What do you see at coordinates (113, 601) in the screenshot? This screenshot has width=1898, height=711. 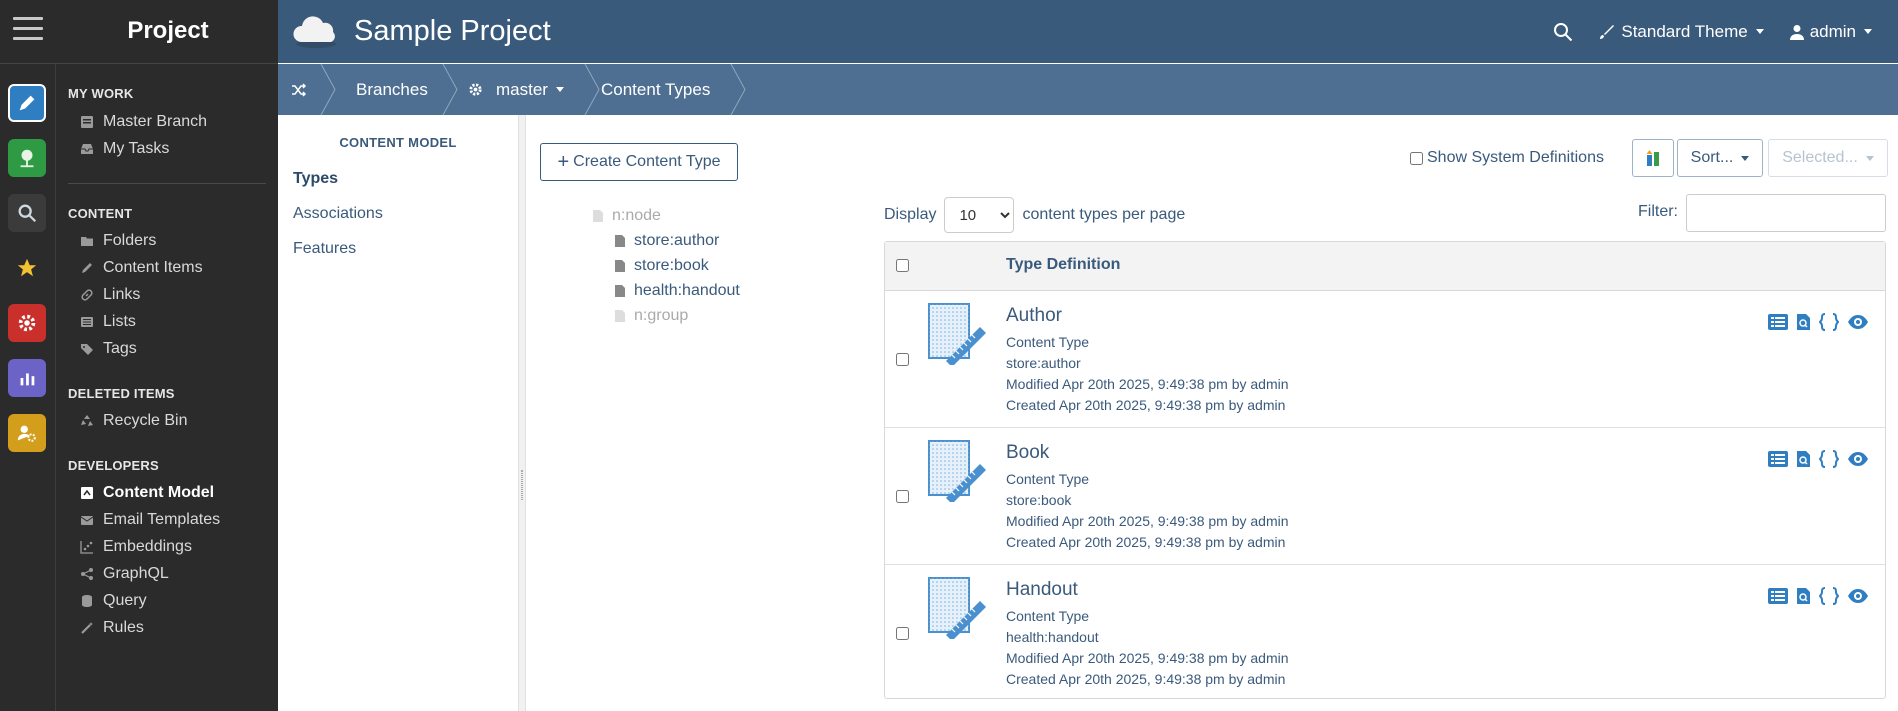 I see `sidebar-item-query: Query` at bounding box center [113, 601].